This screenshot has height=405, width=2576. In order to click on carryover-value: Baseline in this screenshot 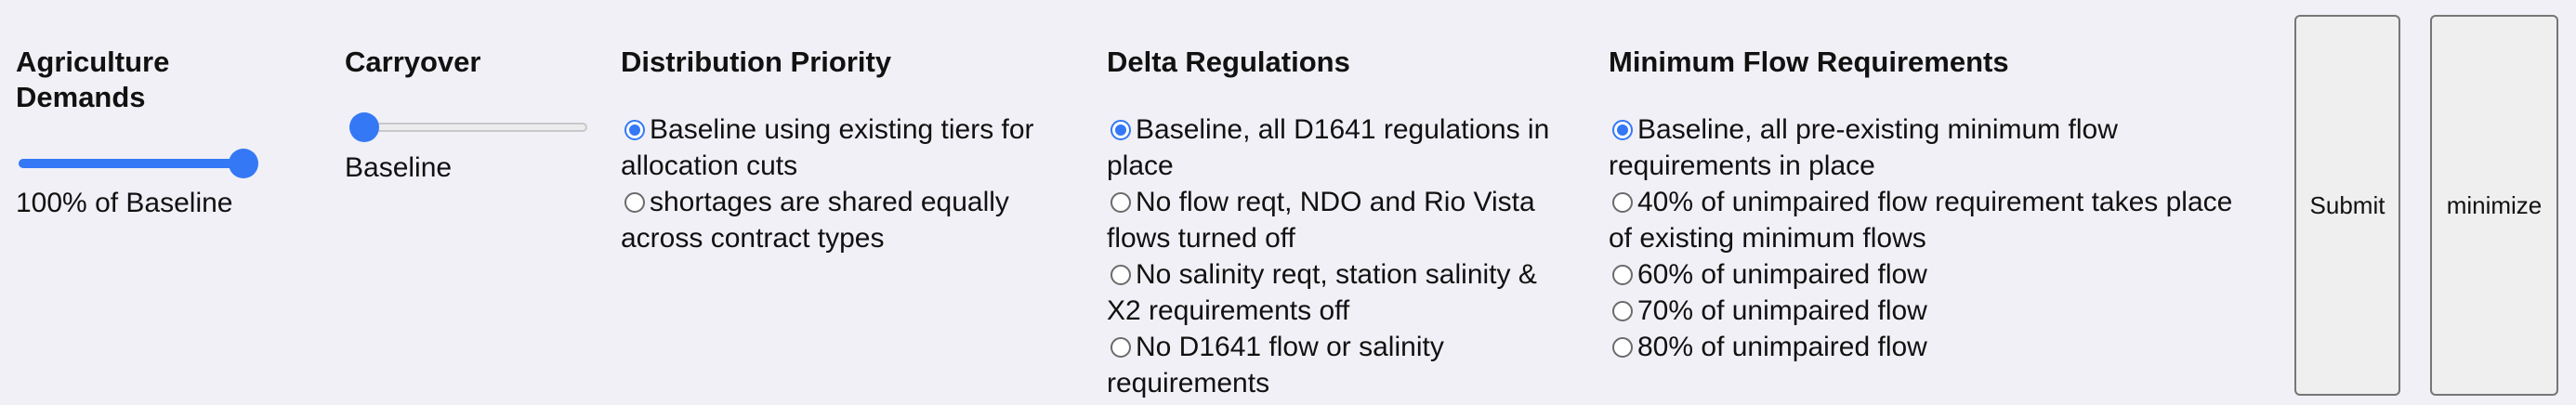, I will do `click(399, 167)`.